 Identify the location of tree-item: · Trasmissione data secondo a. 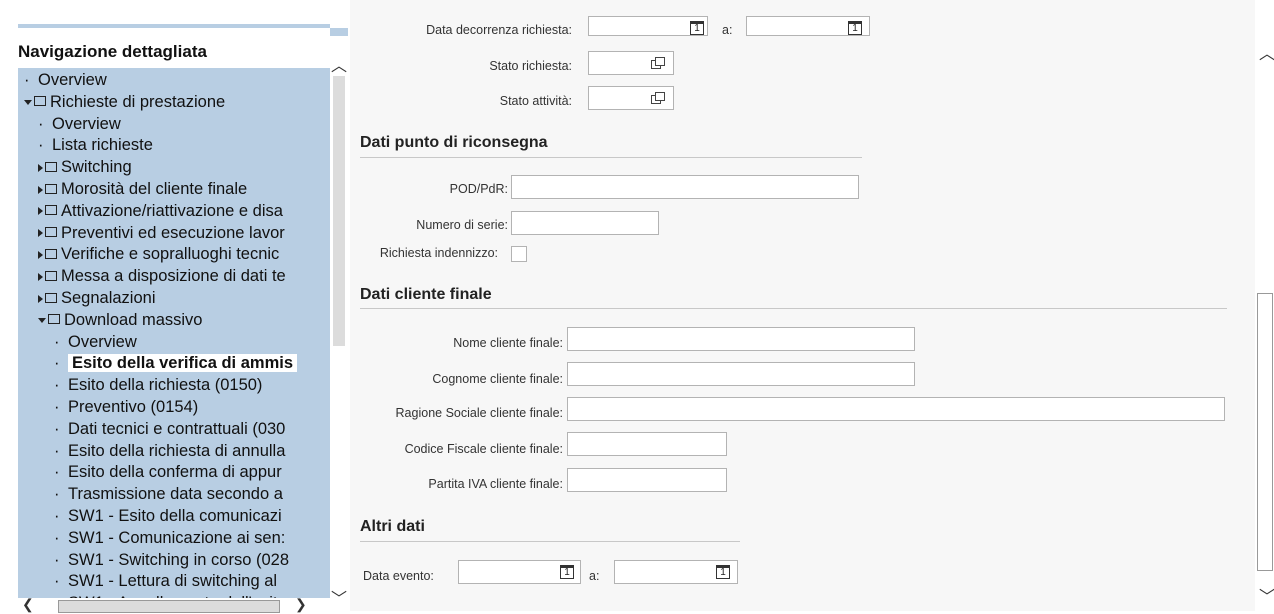
(168, 494).